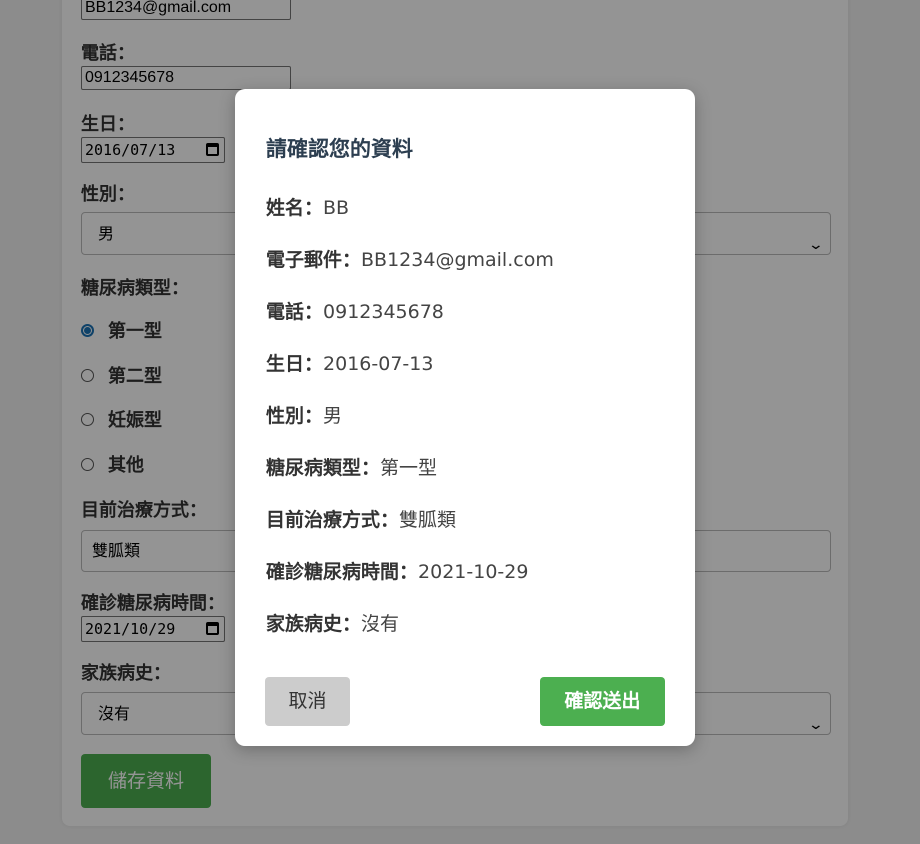 This screenshot has height=844, width=920. What do you see at coordinates (307, 701) in the screenshot?
I see `cancel-button: 取消` at bounding box center [307, 701].